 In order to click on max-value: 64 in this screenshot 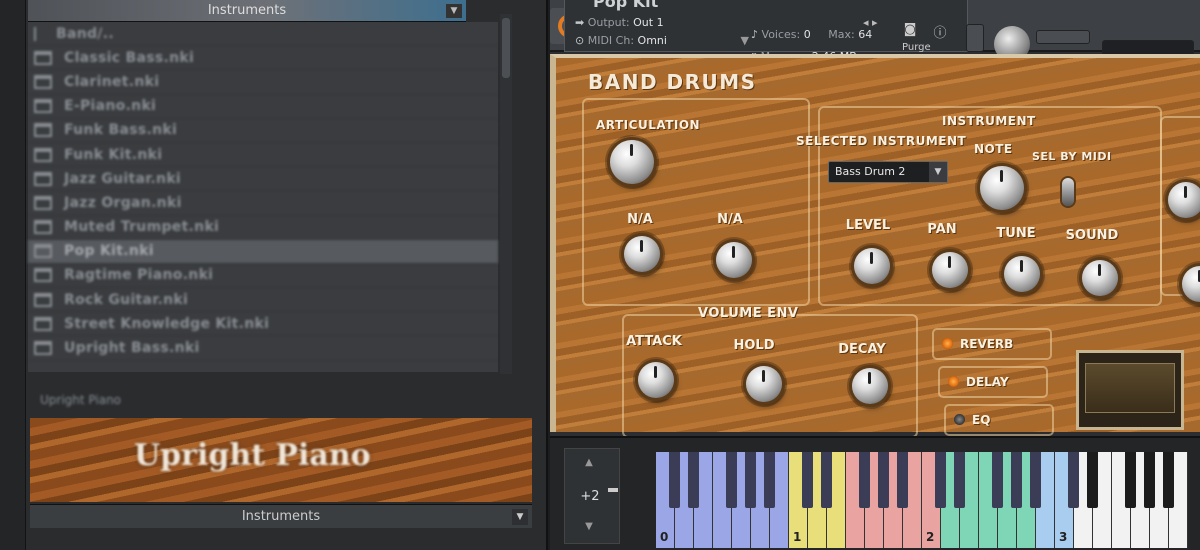, I will do `click(865, 34)`.